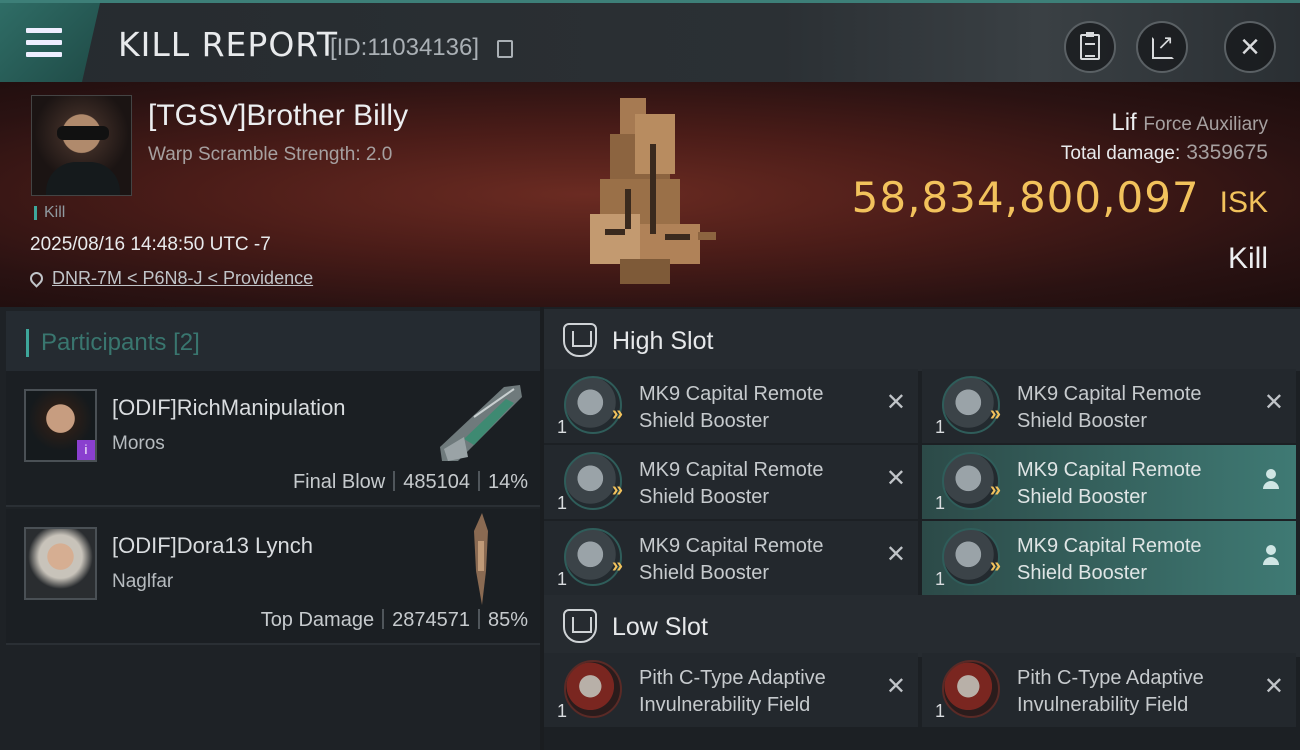 This screenshot has width=1300, height=750. I want to click on participants-title: Participants [2], so click(113, 343).